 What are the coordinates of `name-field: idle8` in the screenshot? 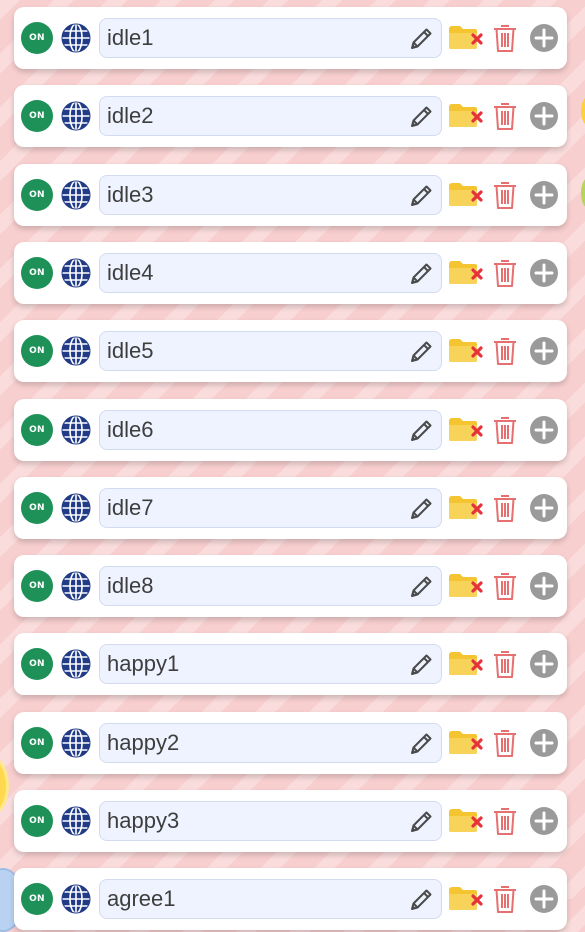 It's located at (270, 586).